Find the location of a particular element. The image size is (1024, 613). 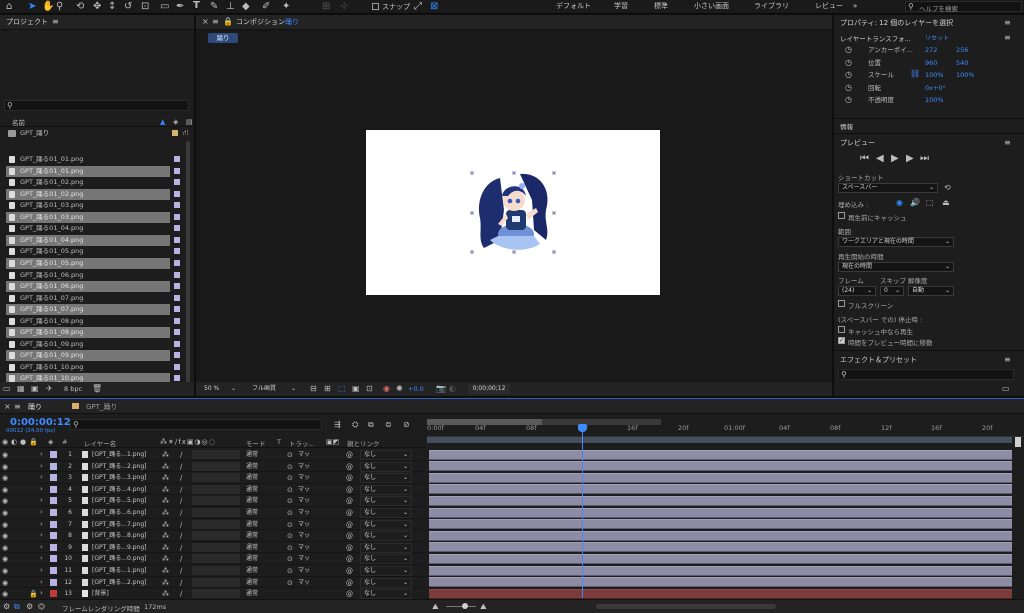

zoom-in-icon: ⛰ is located at coordinates (483, 607).